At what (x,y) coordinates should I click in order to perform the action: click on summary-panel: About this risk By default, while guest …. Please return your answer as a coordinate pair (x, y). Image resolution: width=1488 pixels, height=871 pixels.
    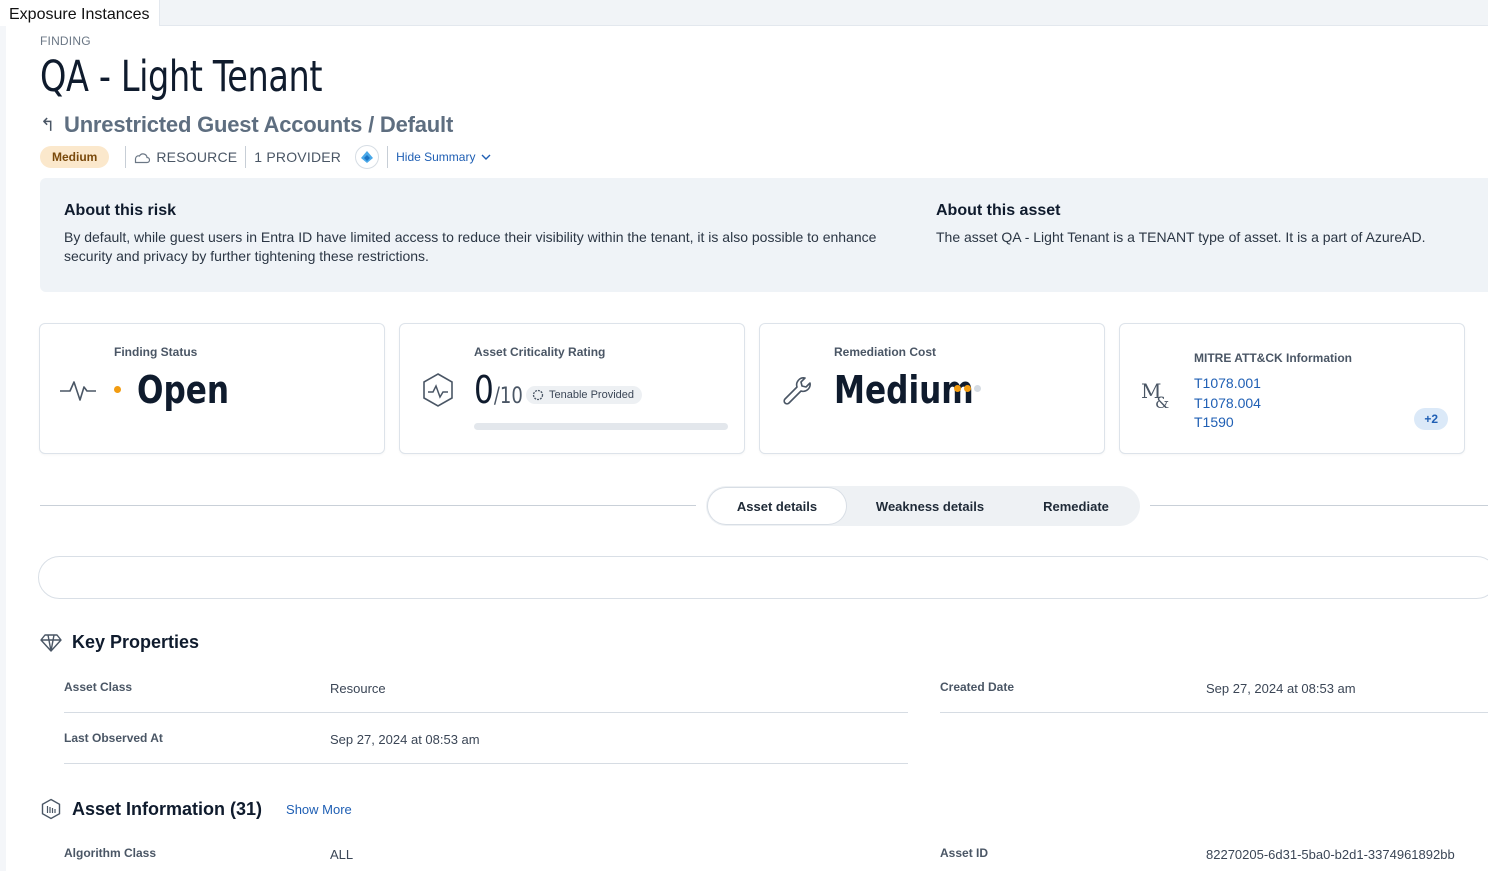
    Looking at the image, I should click on (764, 235).